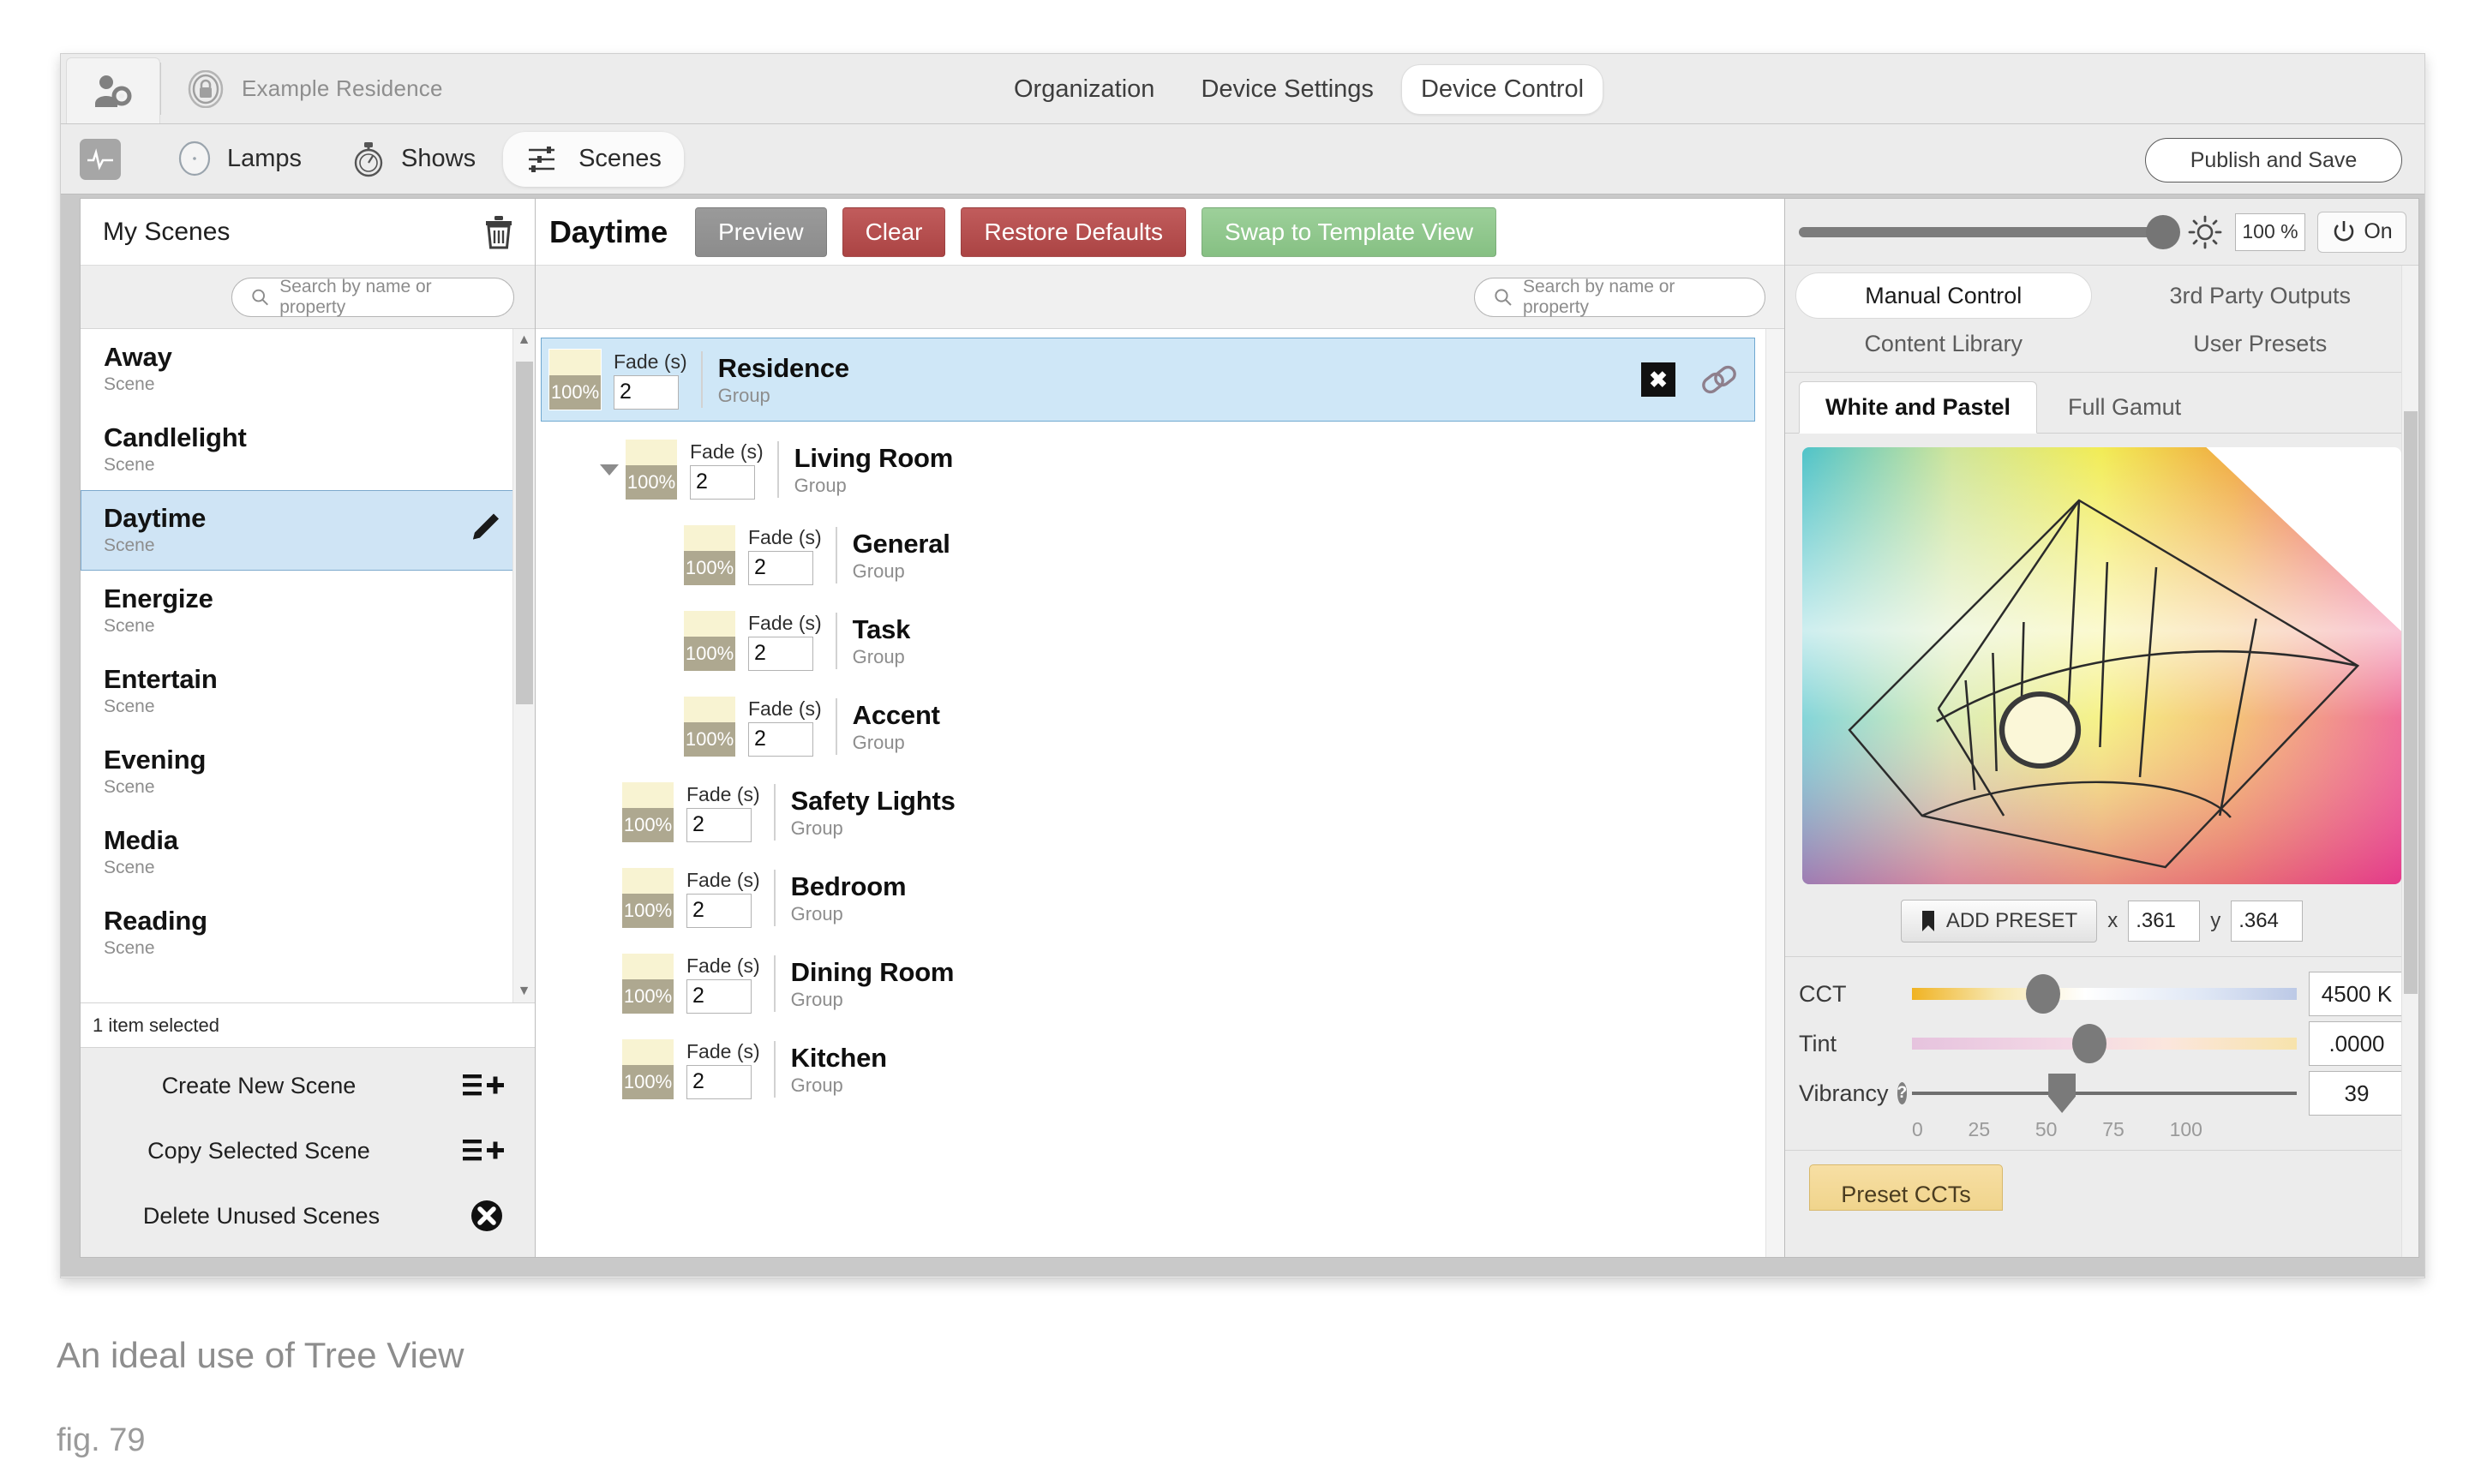 This screenshot has height=1484, width=2487. What do you see at coordinates (1084, 89) in the screenshot?
I see `tab-organization: Organization` at bounding box center [1084, 89].